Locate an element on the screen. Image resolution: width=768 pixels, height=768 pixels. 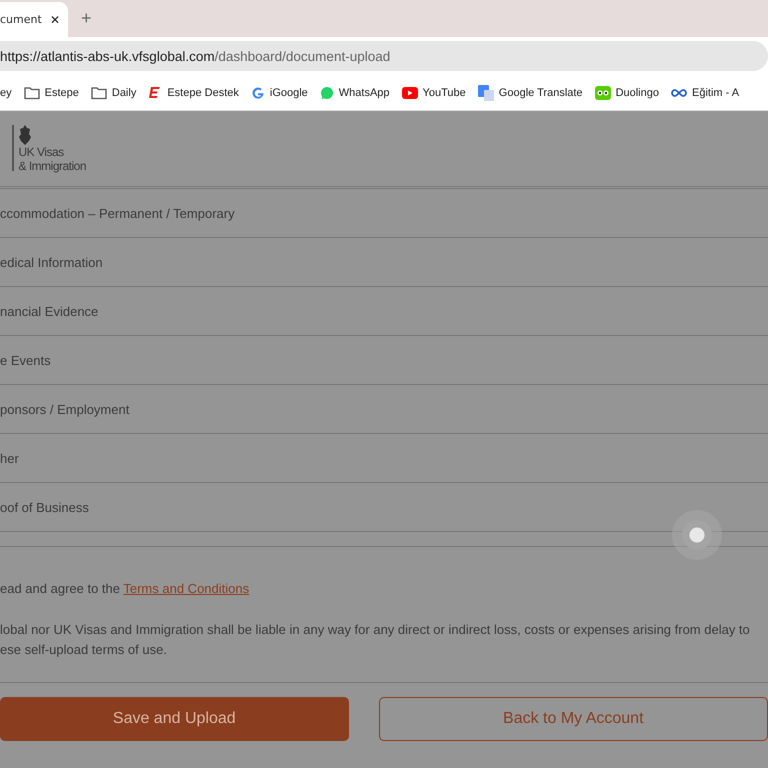
close-icon: ✕ is located at coordinates (55, 19).